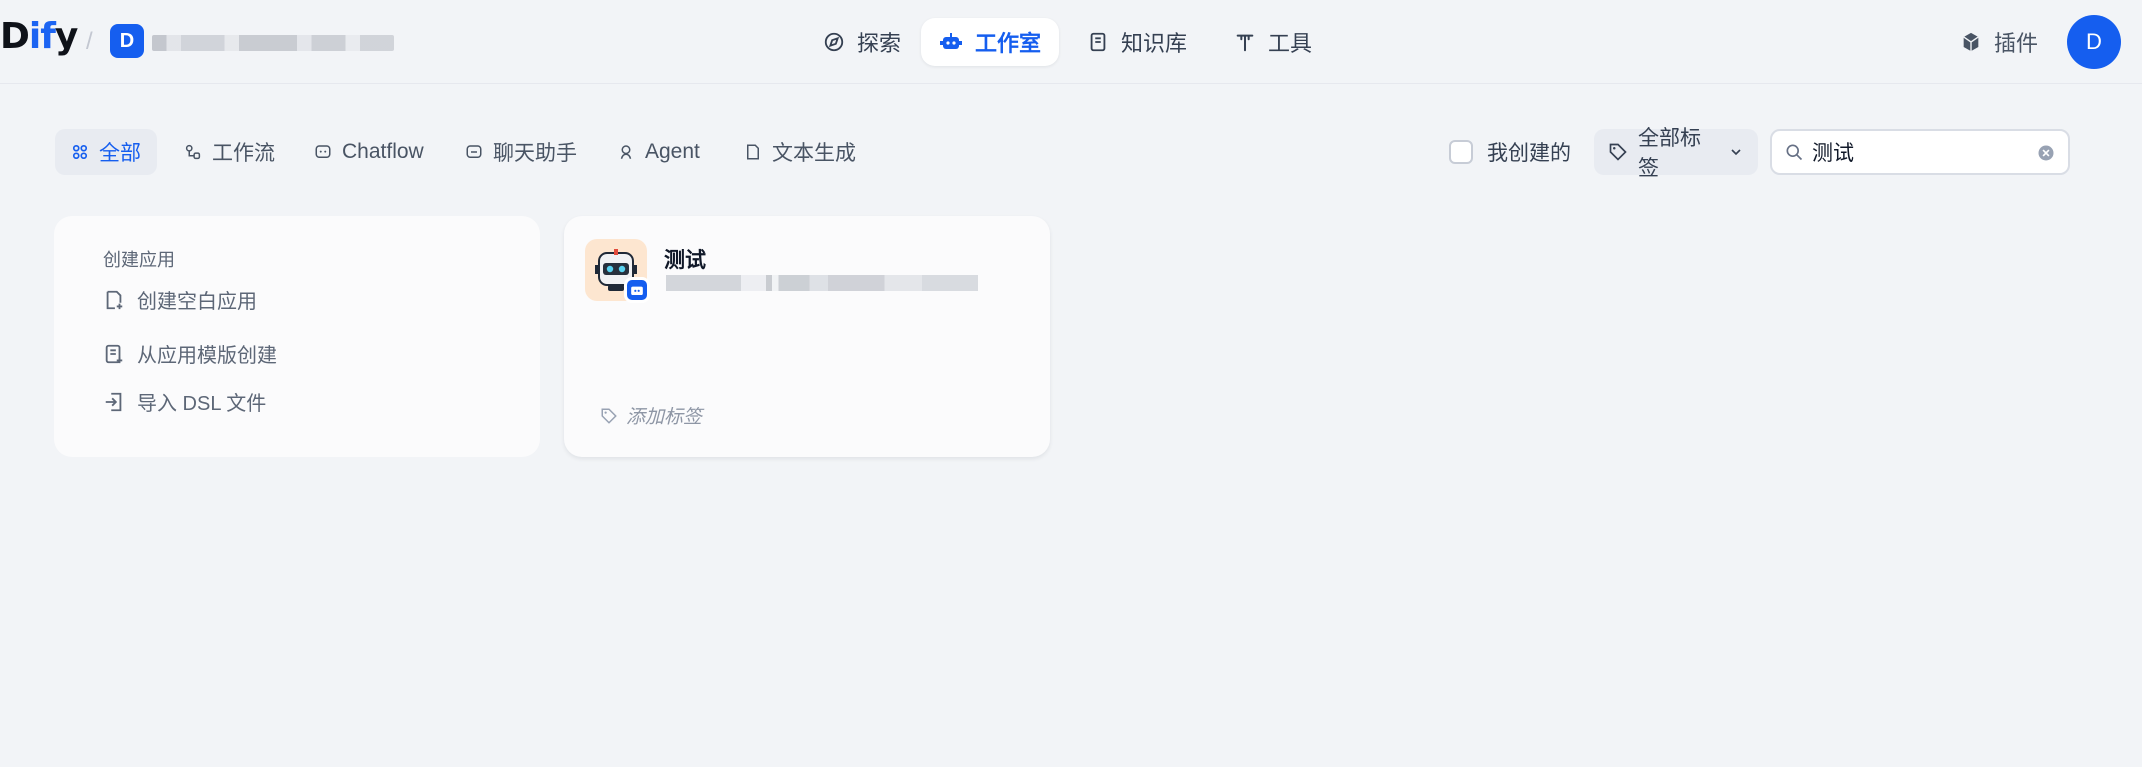 The image size is (2142, 767). I want to click on plugins-button: 插件, so click(1999, 42).